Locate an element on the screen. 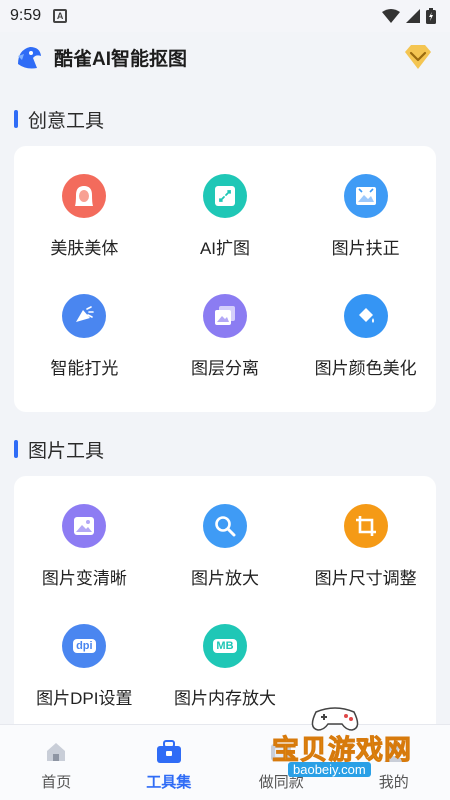 This screenshot has height=800, width=450. tool-label: 图片DPI设置 is located at coordinates (84, 698).